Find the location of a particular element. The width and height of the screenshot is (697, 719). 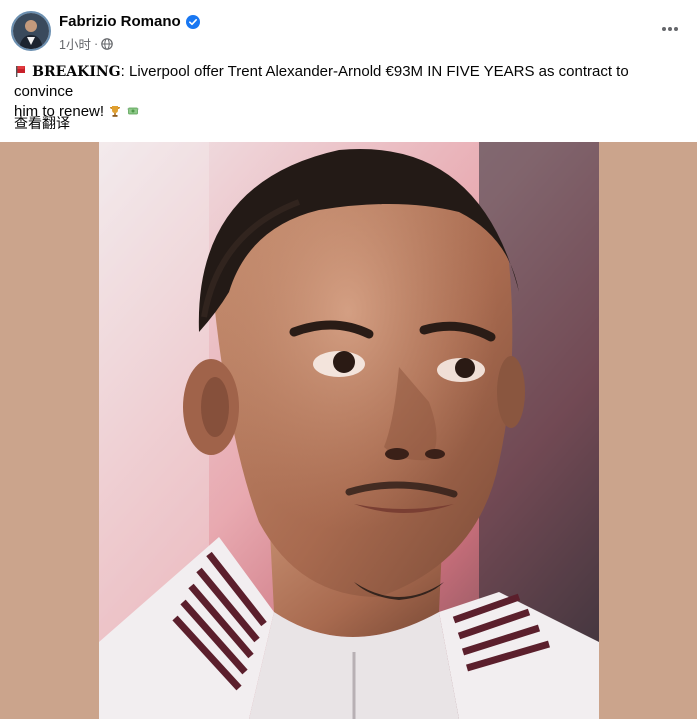

trophy-icon is located at coordinates (115, 111).